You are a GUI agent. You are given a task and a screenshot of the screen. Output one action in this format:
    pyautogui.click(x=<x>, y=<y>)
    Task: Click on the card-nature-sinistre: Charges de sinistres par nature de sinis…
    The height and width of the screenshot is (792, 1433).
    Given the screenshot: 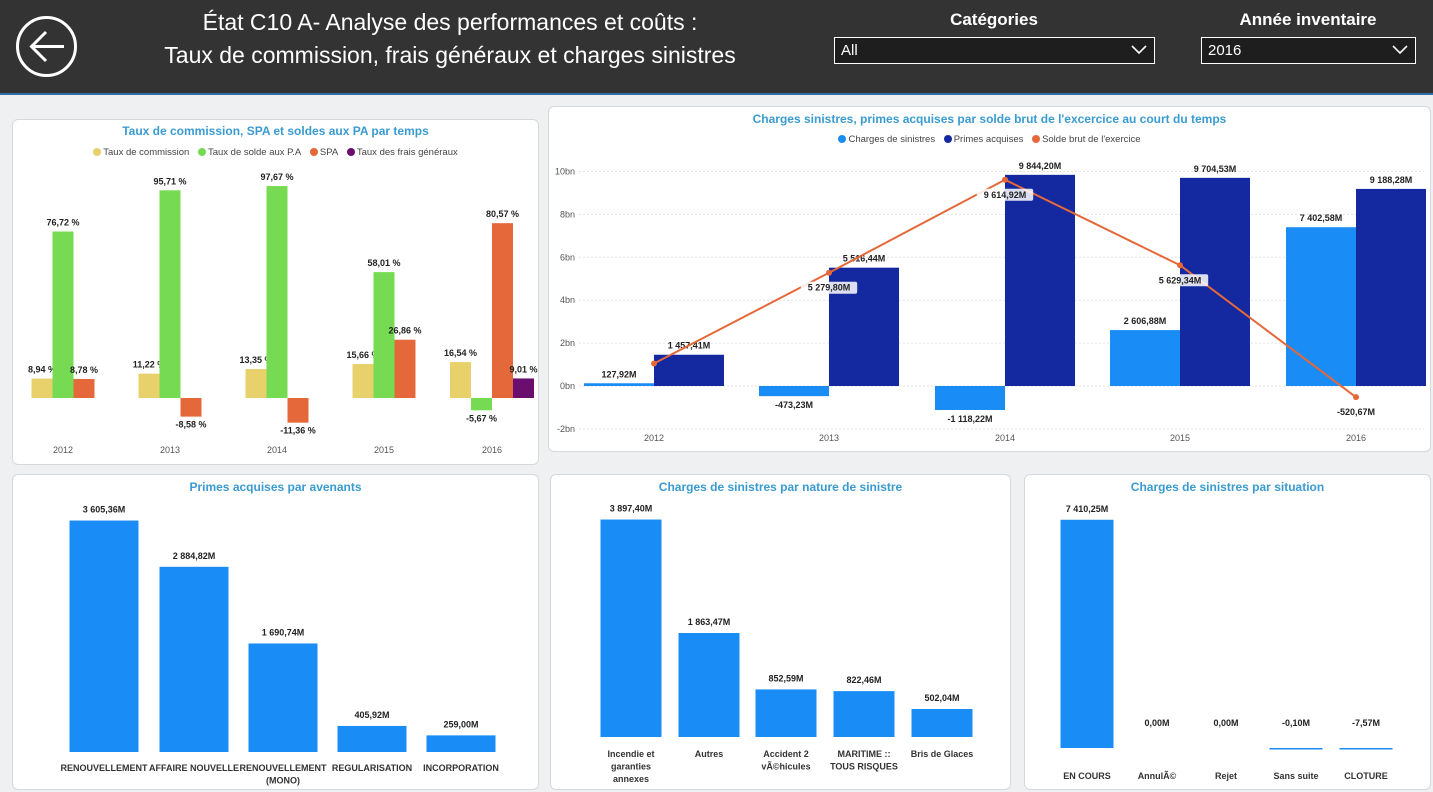 What is the action you would take?
    pyautogui.click(x=780, y=632)
    